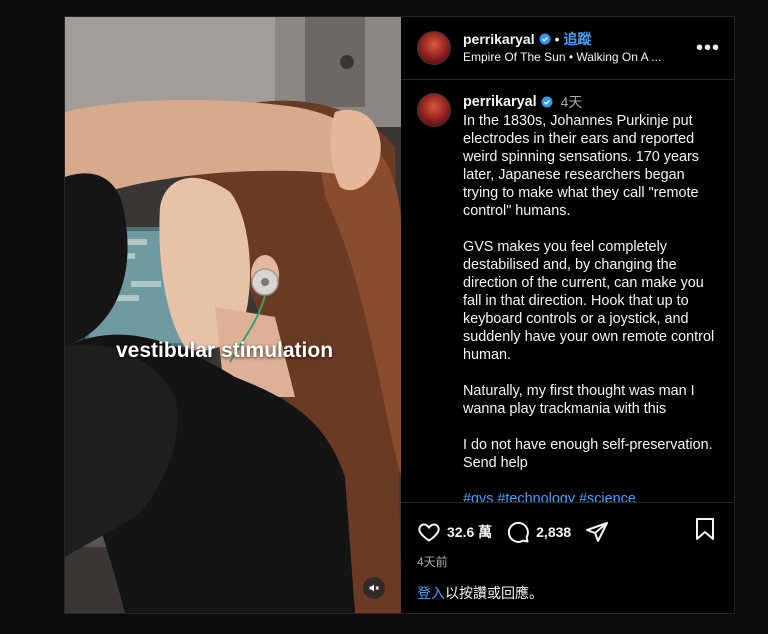 This screenshot has height=634, width=768. What do you see at coordinates (536, 496) in the screenshot?
I see `hashtag-link: #technology` at bounding box center [536, 496].